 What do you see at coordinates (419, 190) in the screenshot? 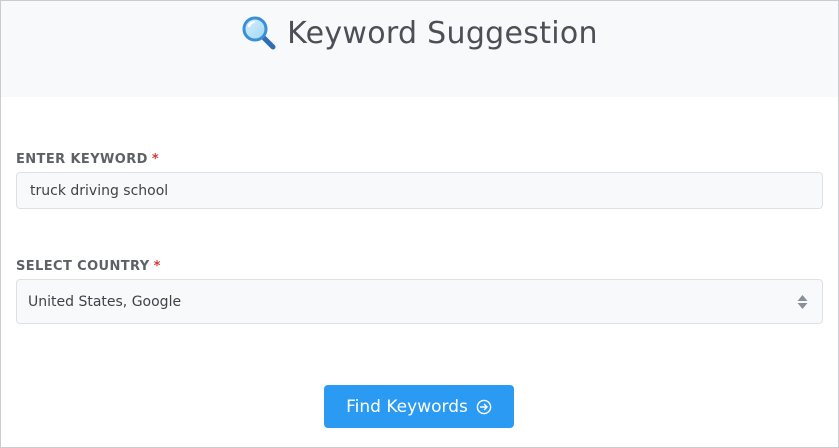
I see `keyword-input: truck driving school` at bounding box center [419, 190].